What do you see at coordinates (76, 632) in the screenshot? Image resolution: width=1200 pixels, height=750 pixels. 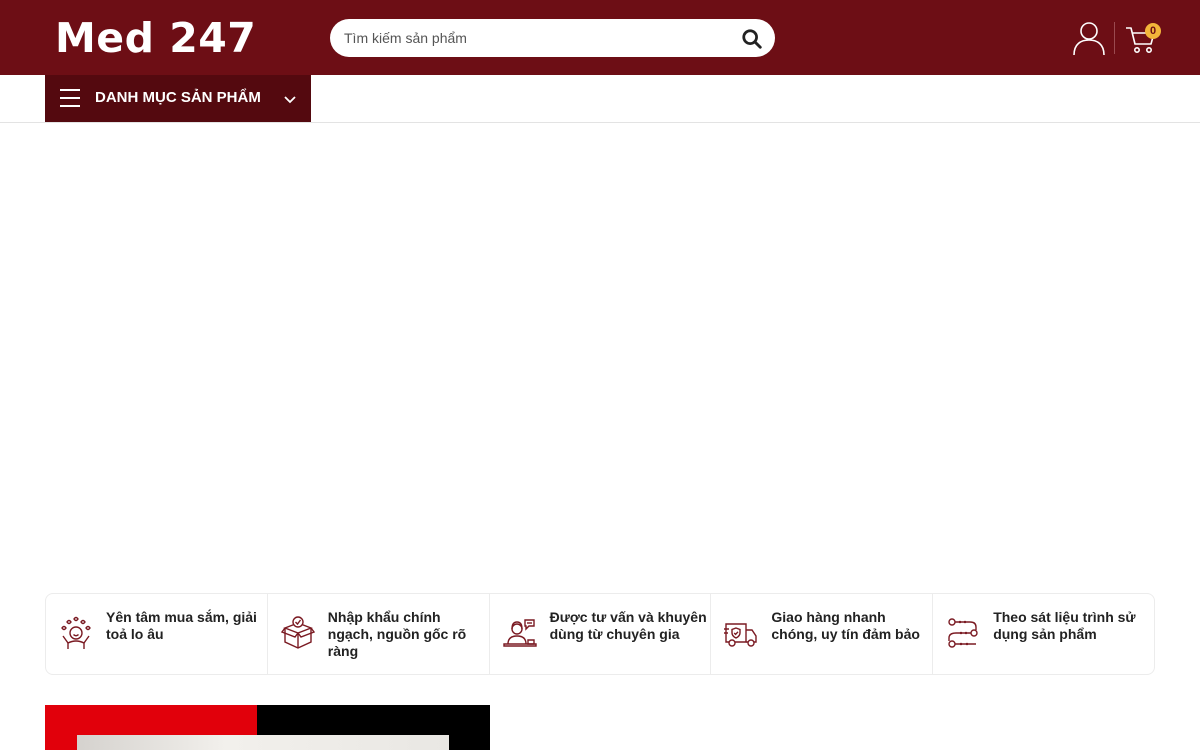 I see `happy-person-icon` at bounding box center [76, 632].